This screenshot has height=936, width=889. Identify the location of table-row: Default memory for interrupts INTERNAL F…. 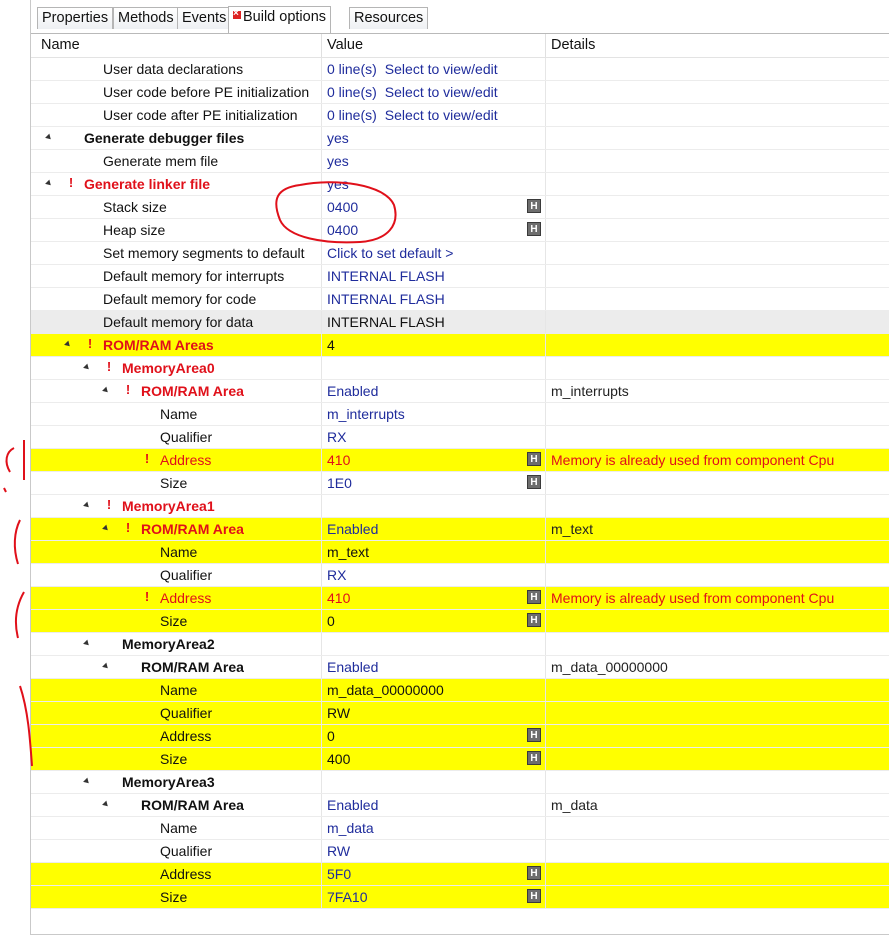
(460, 276).